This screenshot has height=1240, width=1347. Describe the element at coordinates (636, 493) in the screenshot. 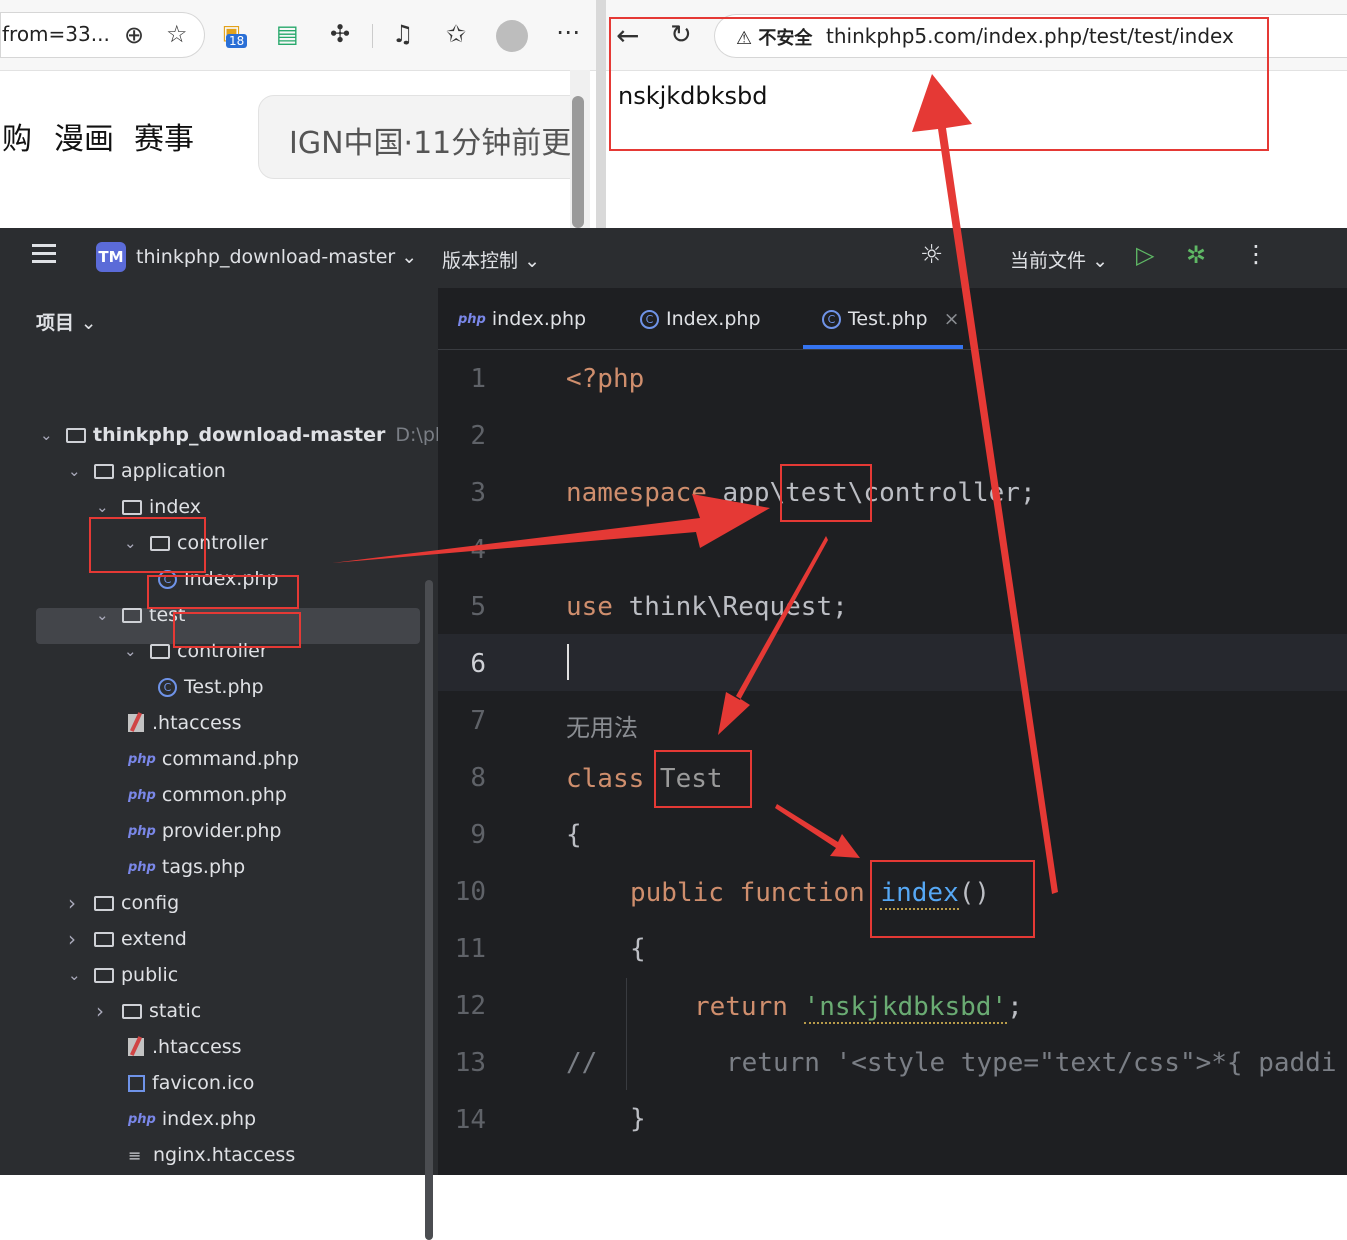

I see `keyword-namespace: namespace` at that location.